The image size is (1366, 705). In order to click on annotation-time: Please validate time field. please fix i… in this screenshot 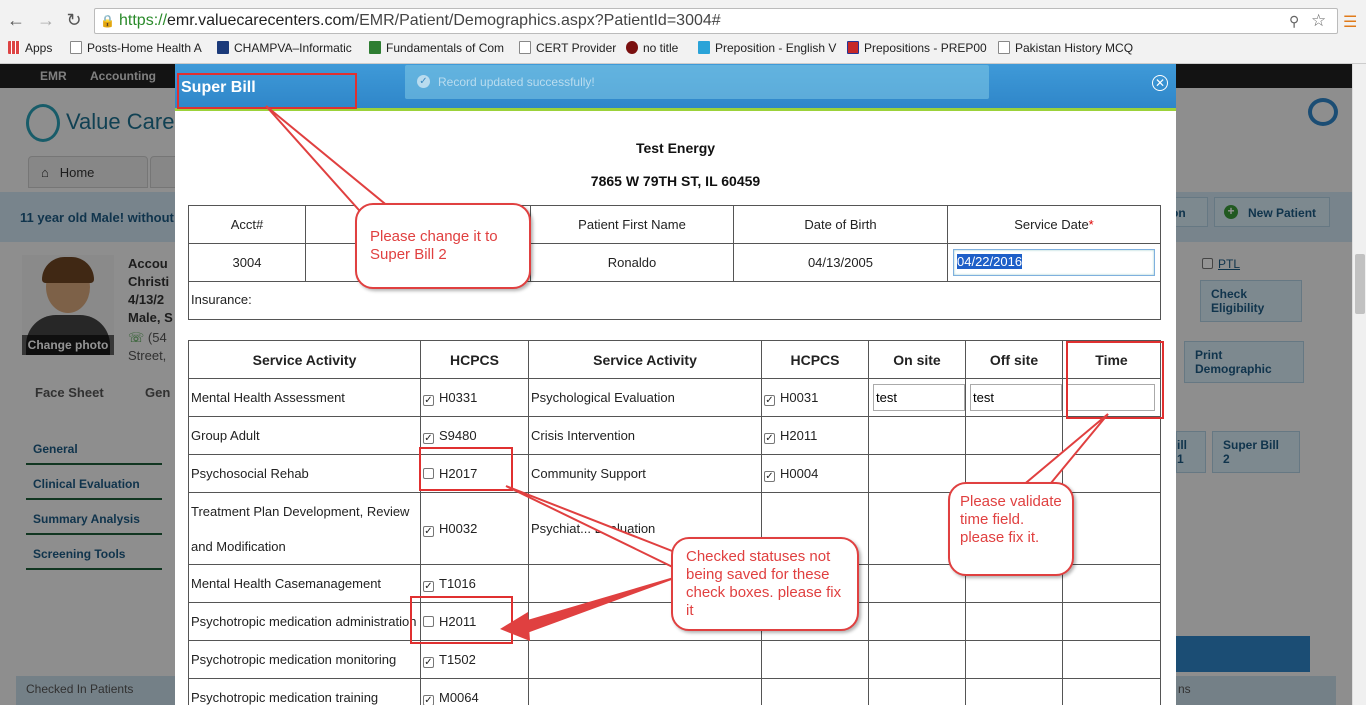, I will do `click(1011, 529)`.